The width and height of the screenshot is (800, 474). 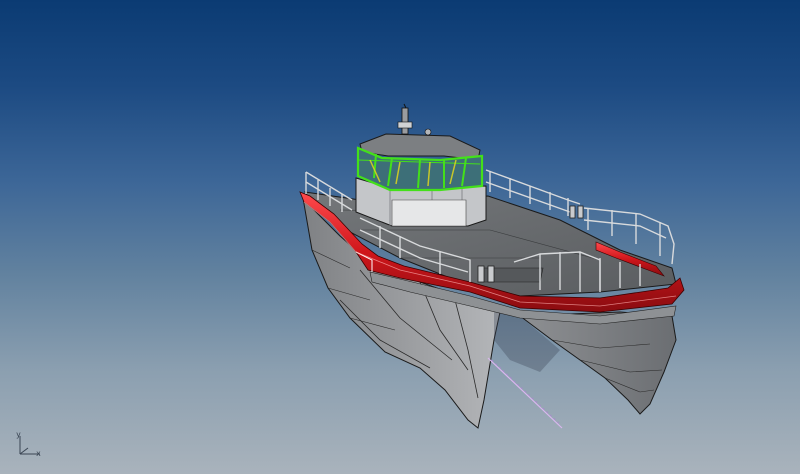 I want to click on axis-y-label: y, so click(x=18, y=434).